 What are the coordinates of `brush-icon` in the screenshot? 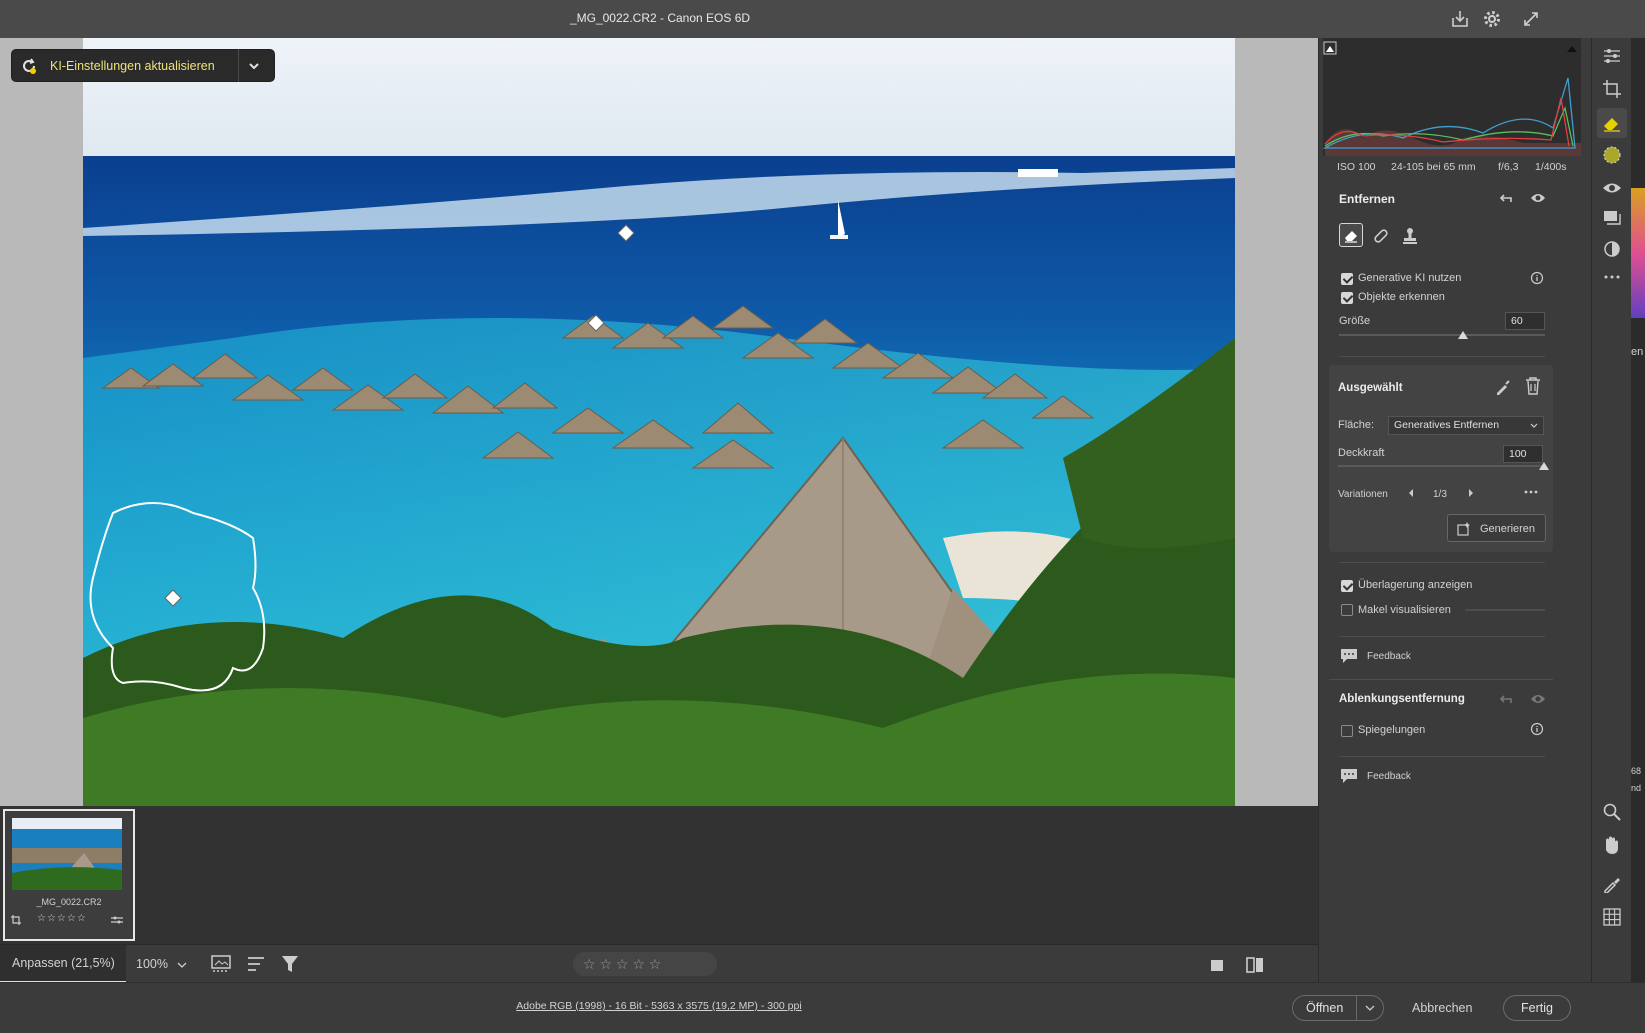 It's located at (1503, 387).